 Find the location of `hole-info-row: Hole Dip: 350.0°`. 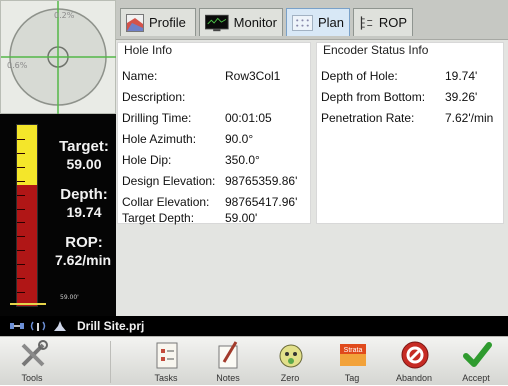

hole-info-row: Hole Dip: 350.0° is located at coordinates (191, 160).